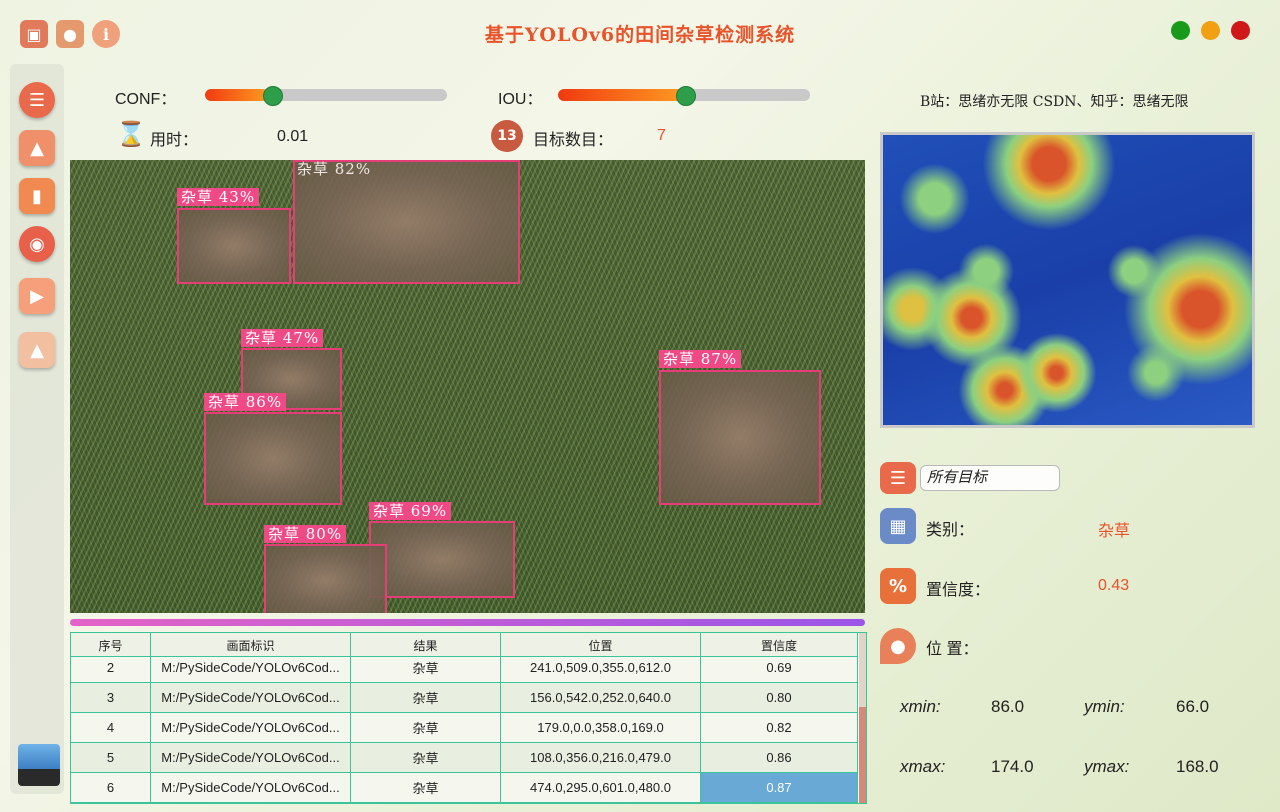 The width and height of the screenshot is (1280, 812). What do you see at coordinates (898, 646) in the screenshot?
I see `location-pin-icon: ●` at bounding box center [898, 646].